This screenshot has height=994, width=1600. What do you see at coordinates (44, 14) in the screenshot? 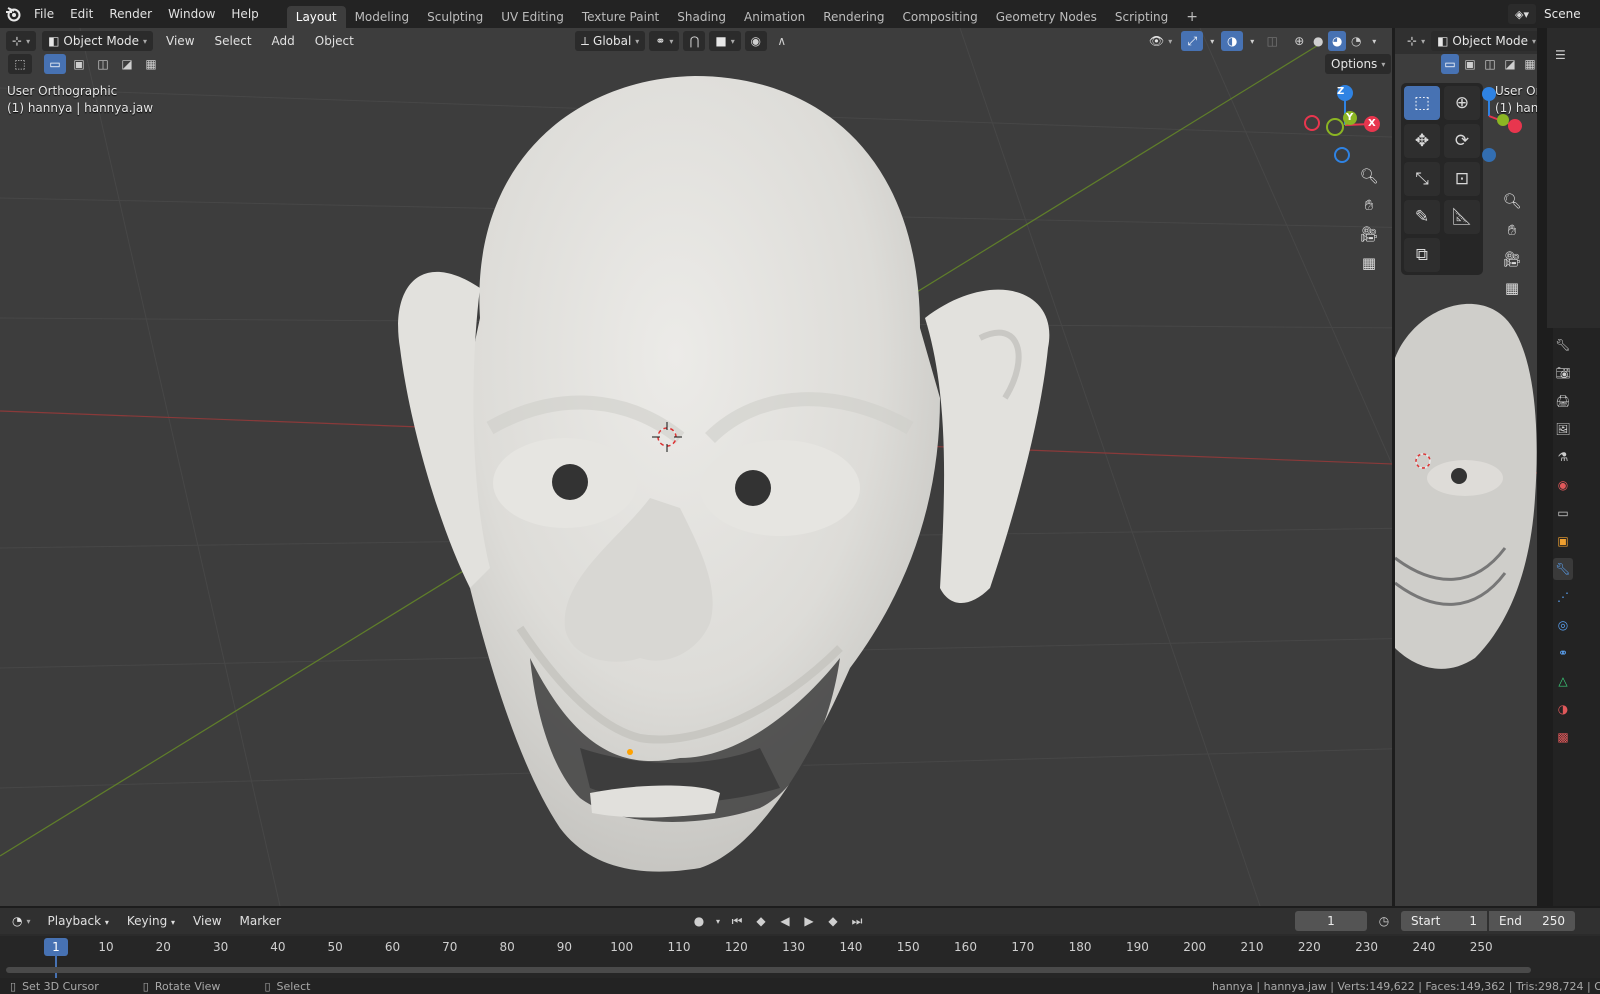
I see `menu-file: File` at bounding box center [44, 14].